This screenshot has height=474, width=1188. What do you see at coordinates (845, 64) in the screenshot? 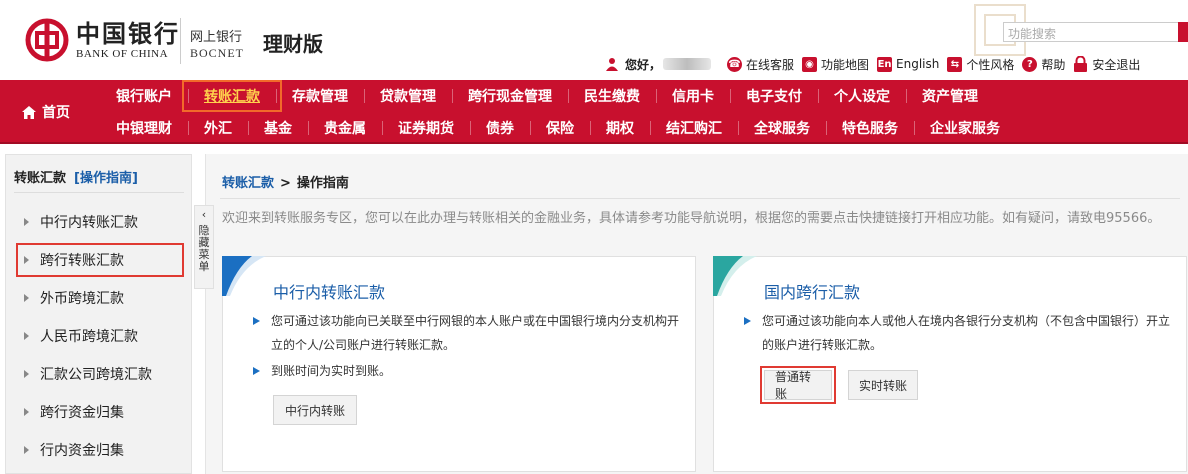
I see `function-map-label: 功能地图` at bounding box center [845, 64].